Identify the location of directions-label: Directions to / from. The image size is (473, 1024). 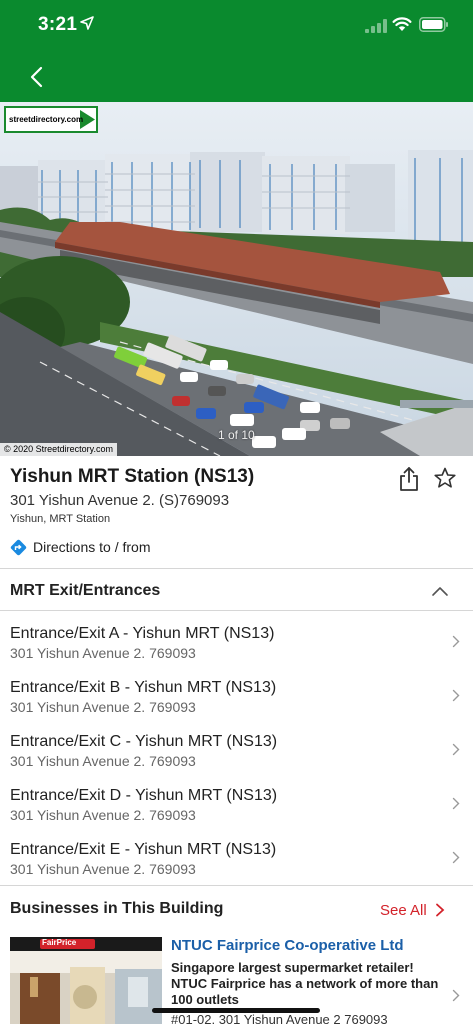
(92, 547).